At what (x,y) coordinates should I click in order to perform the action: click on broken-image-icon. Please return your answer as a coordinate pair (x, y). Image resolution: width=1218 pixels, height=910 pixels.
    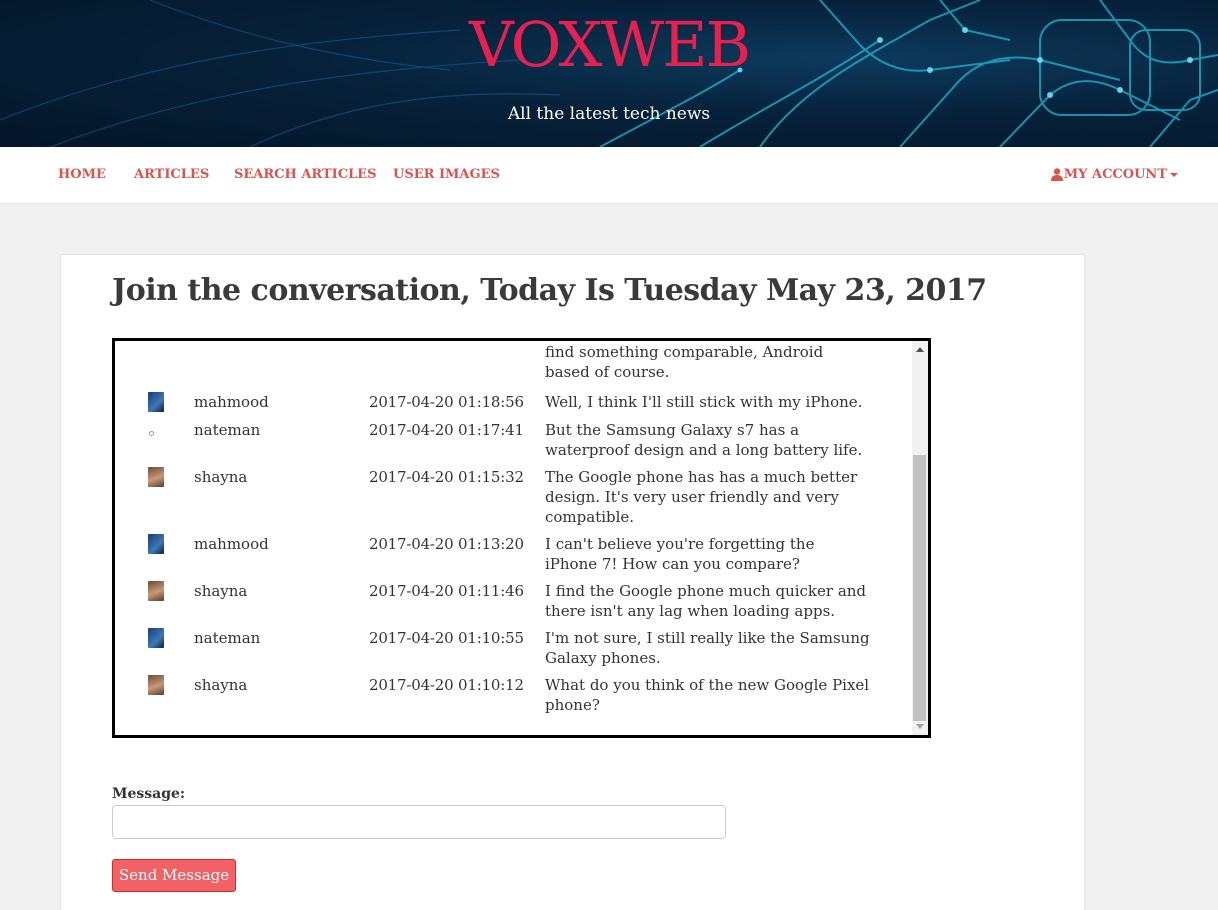
    Looking at the image, I should click on (151, 433).